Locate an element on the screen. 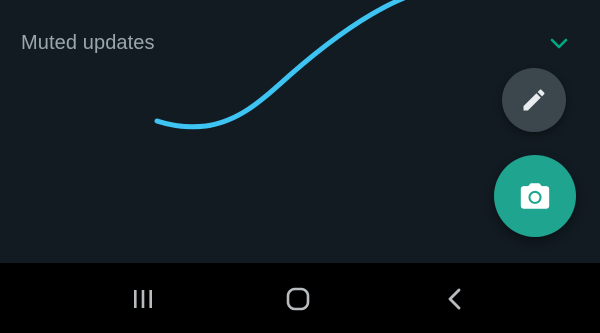 Image resolution: width=600 pixels, height=333 pixels. recents-button is located at coordinates (143, 299).